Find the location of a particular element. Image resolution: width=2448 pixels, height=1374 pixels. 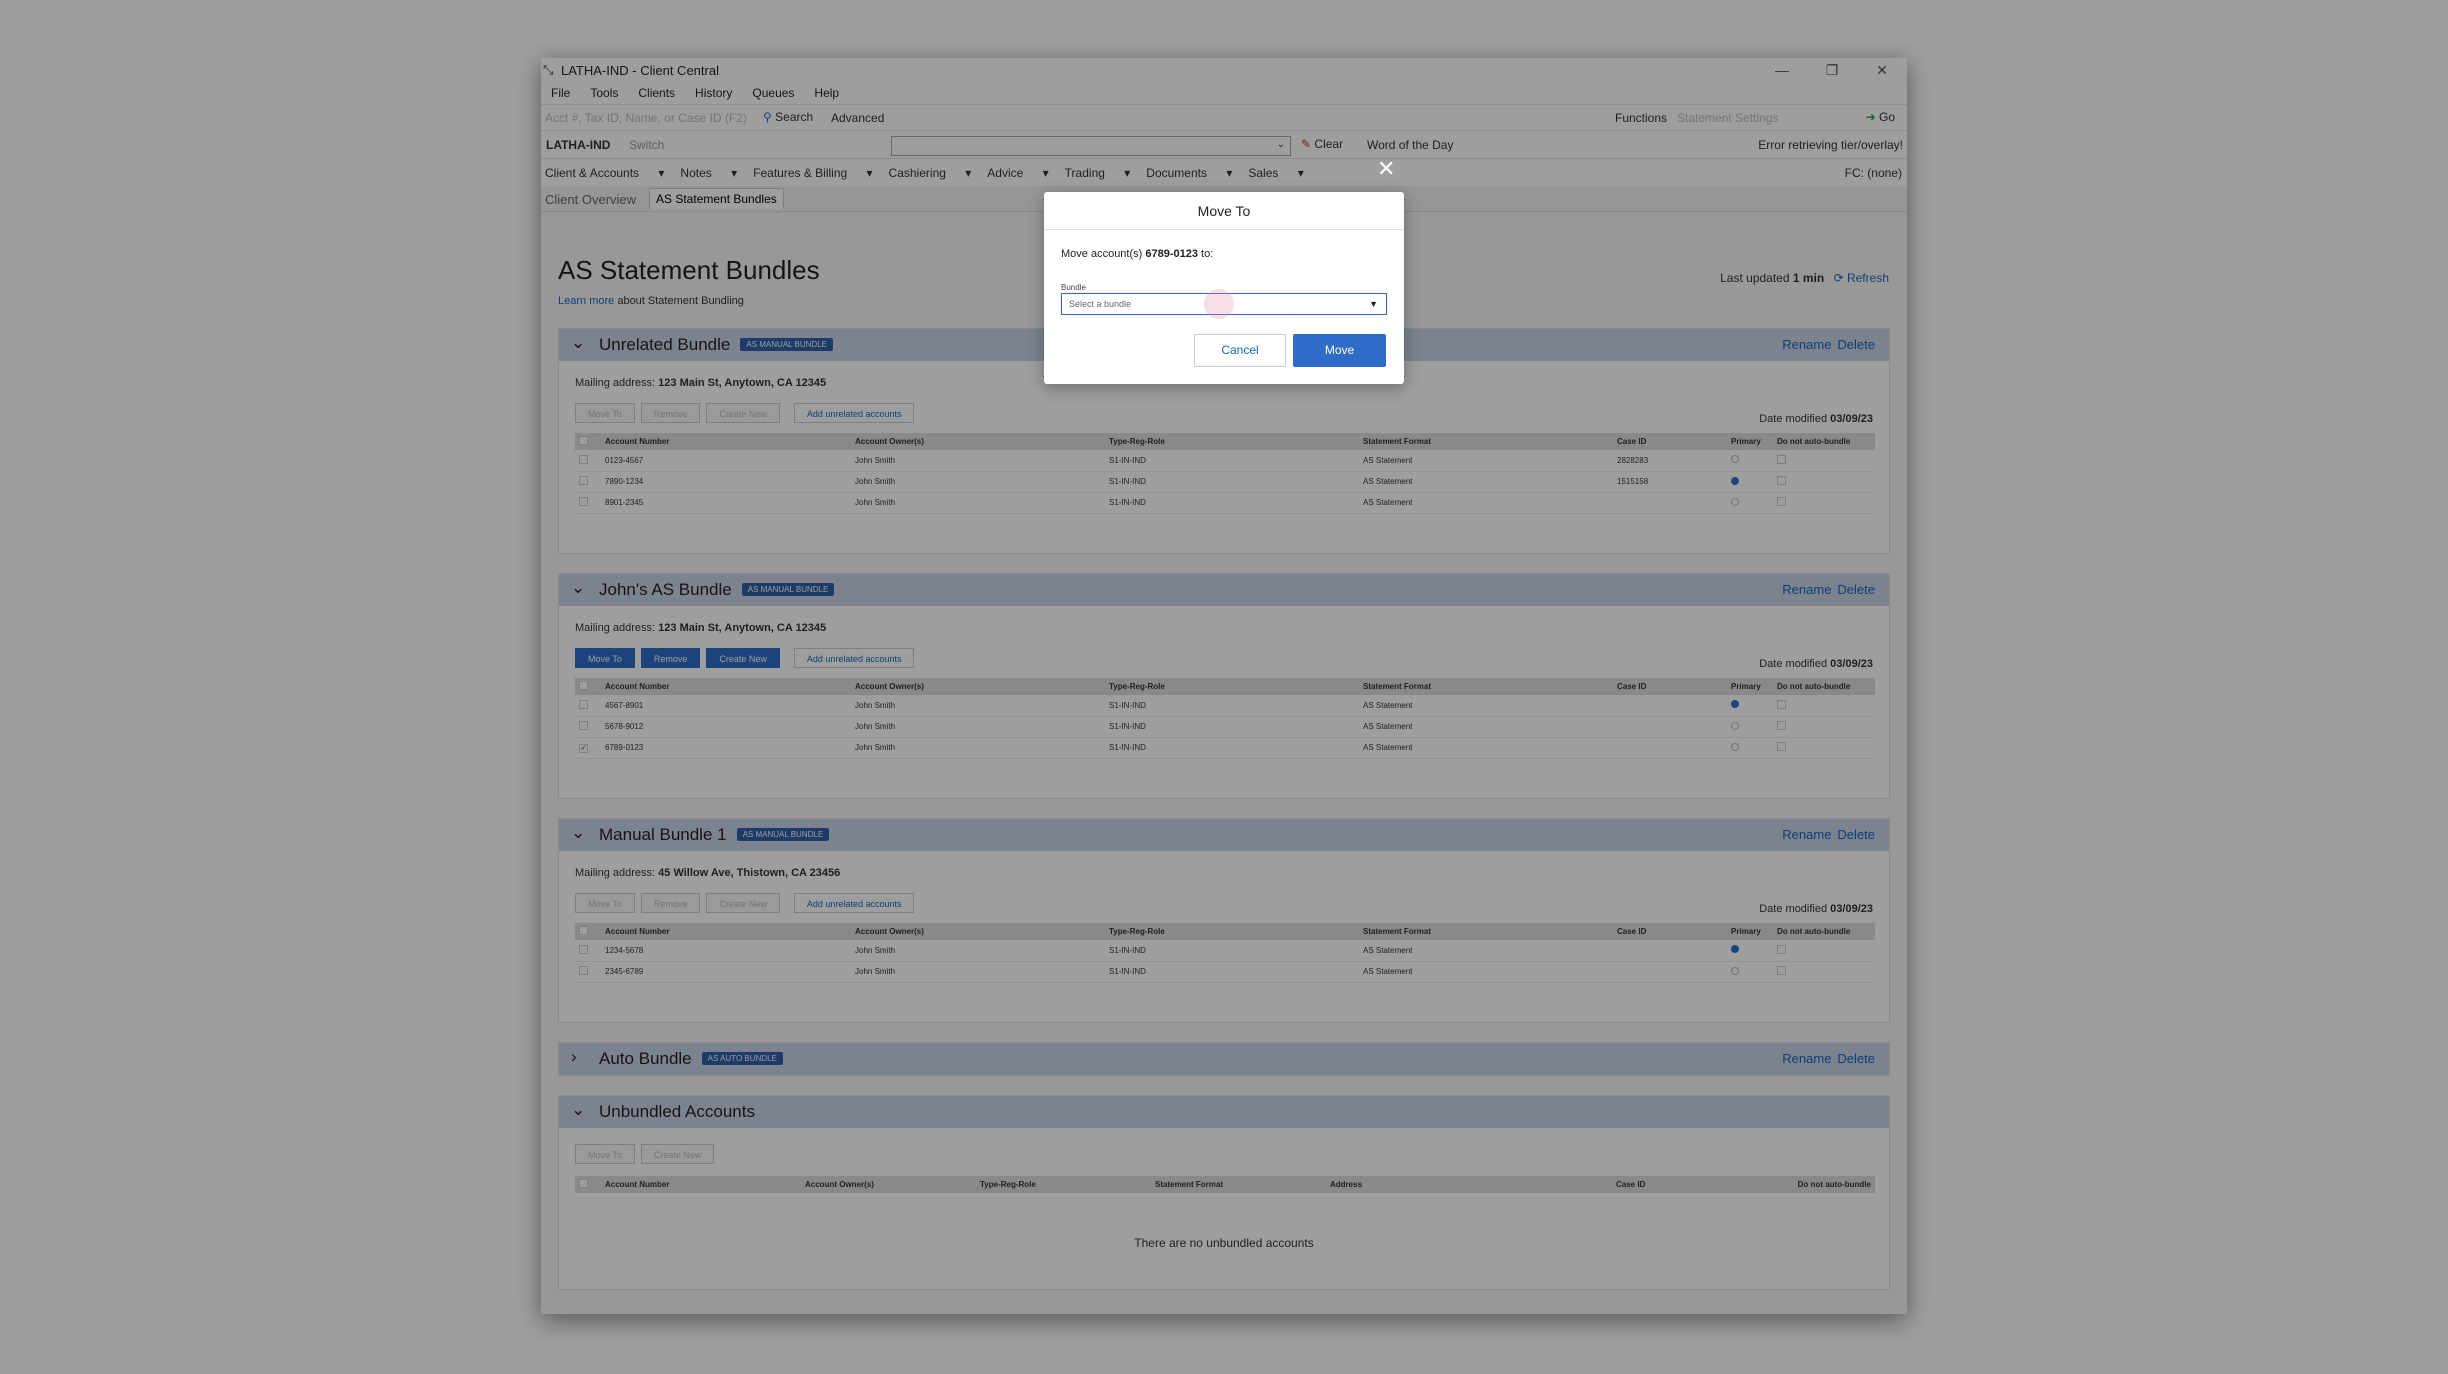

dialog-message: Move account(s) 6789-0123 to: is located at coordinates (1137, 254).